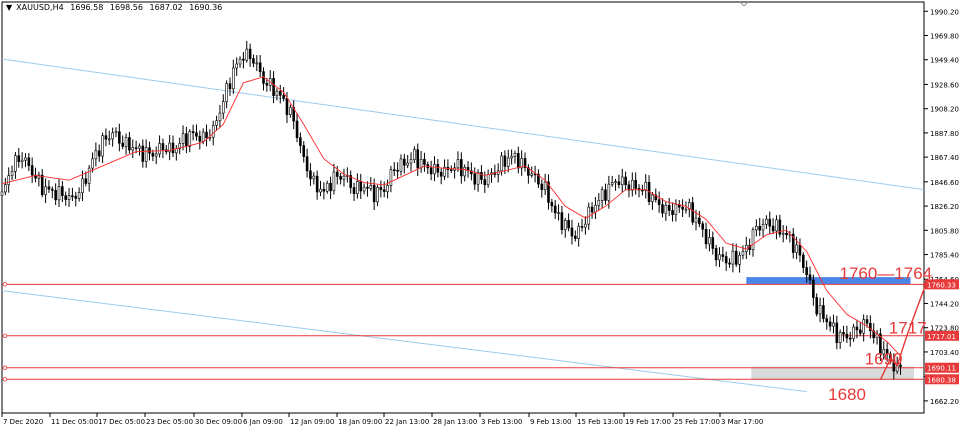  Describe the element at coordinates (884, 358) in the screenshot. I see `annotation-1690: 1690` at that location.